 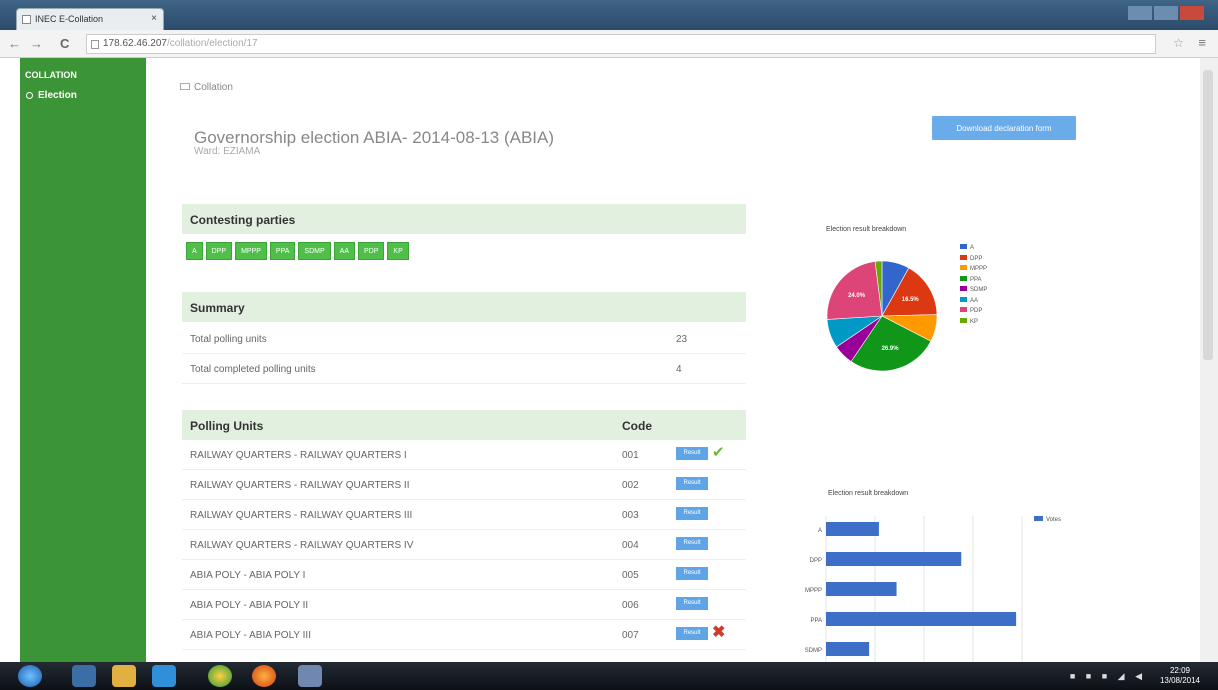 I want to click on polling-units-heading: Polling Units, so click(x=227, y=426).